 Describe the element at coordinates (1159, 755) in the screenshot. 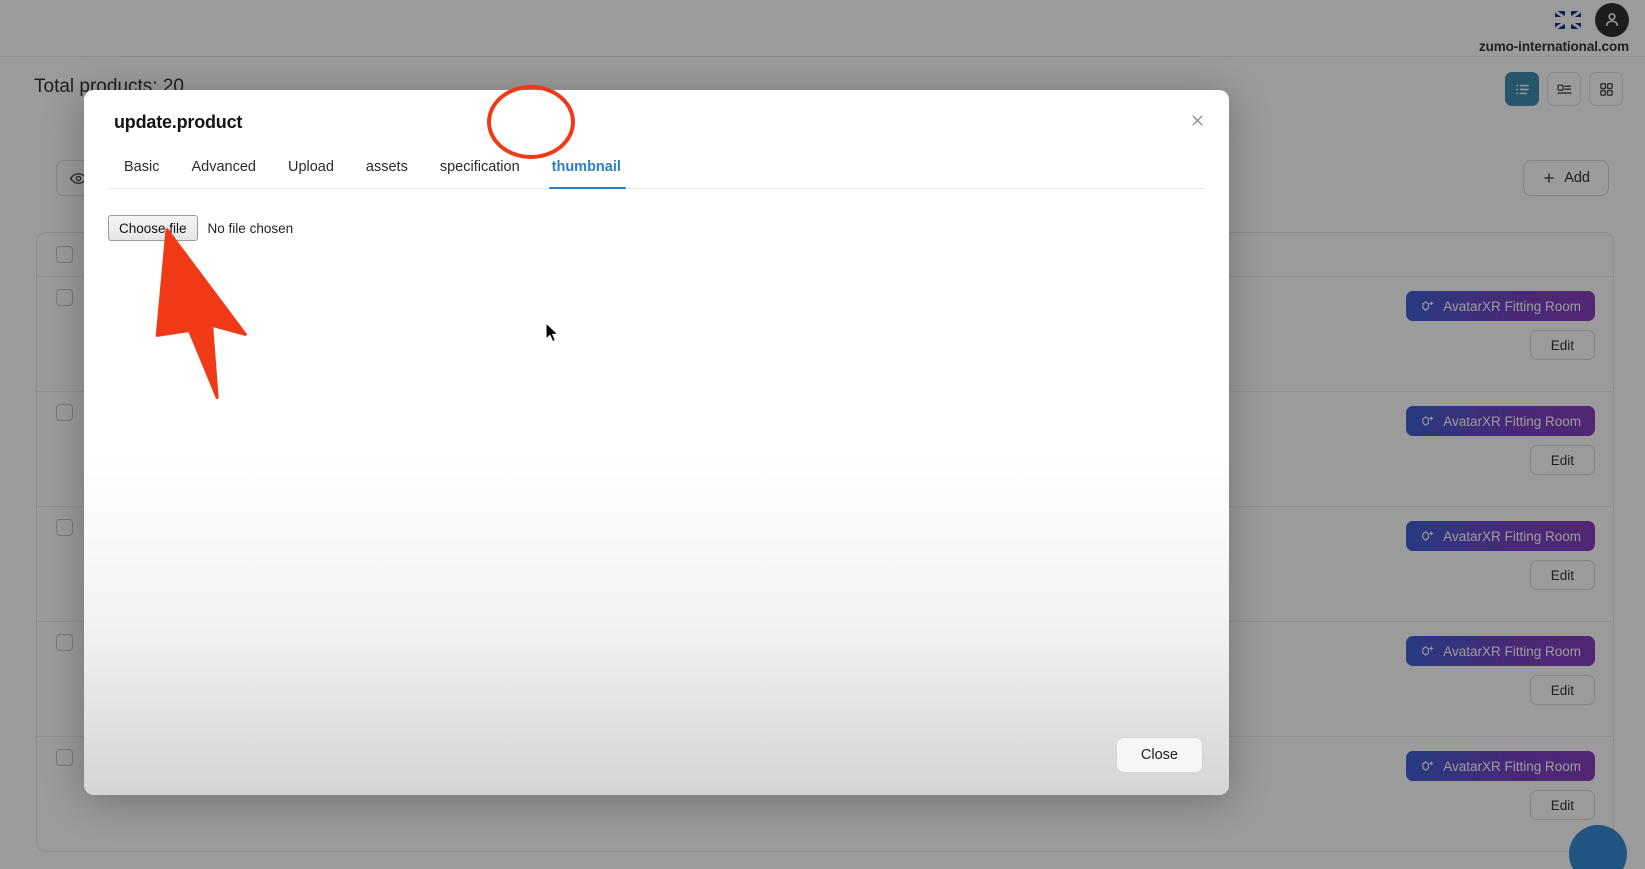

I see `modal-close-button: Close` at that location.